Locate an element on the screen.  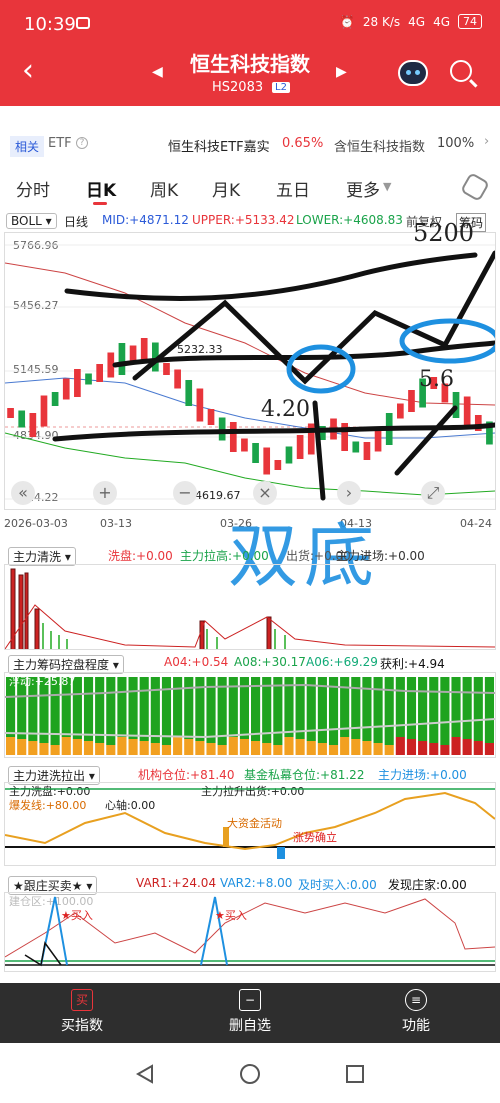
panel1-chart is located at coordinates (250, 607).